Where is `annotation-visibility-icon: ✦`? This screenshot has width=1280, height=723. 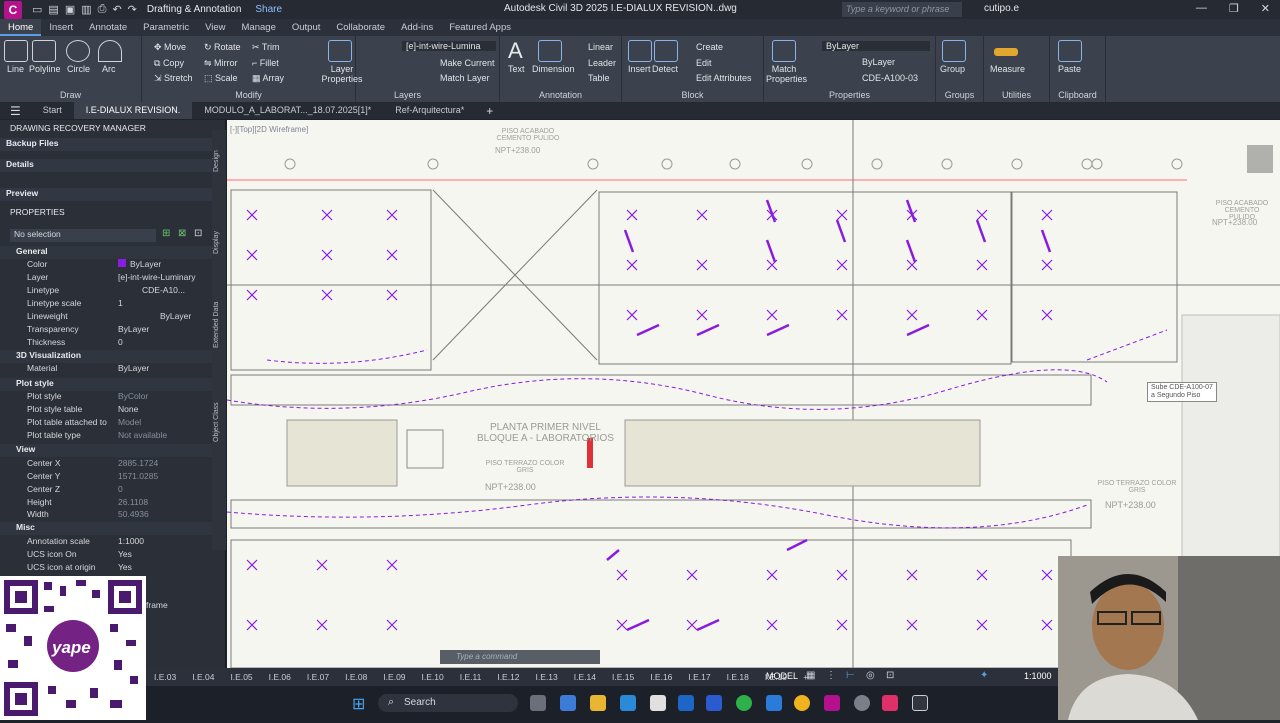
annotation-visibility-icon: ✦ is located at coordinates (984, 675).